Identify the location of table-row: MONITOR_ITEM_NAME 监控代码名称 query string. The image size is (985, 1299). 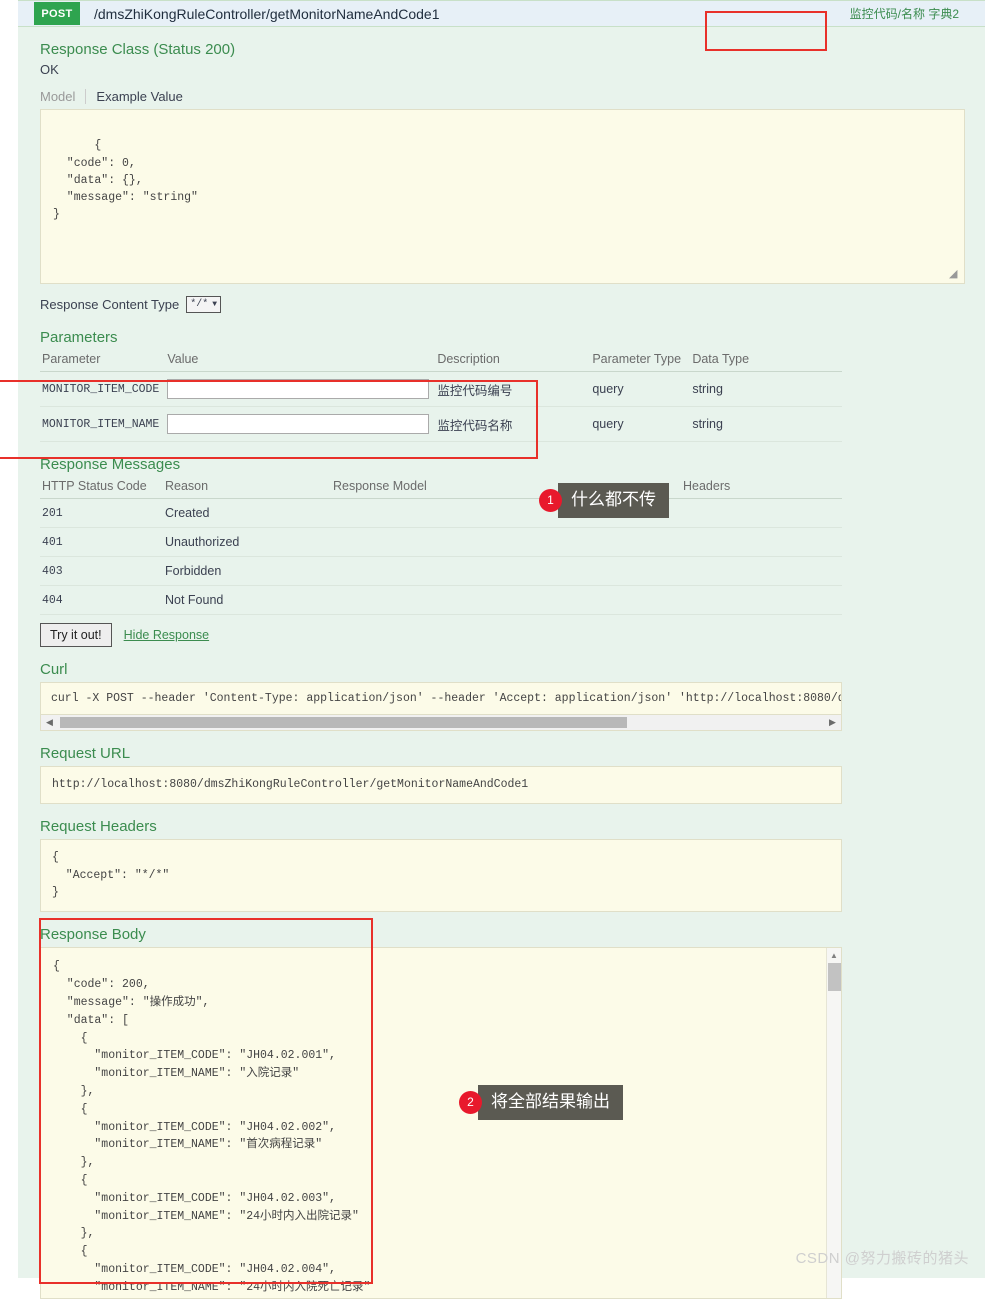
(441, 424).